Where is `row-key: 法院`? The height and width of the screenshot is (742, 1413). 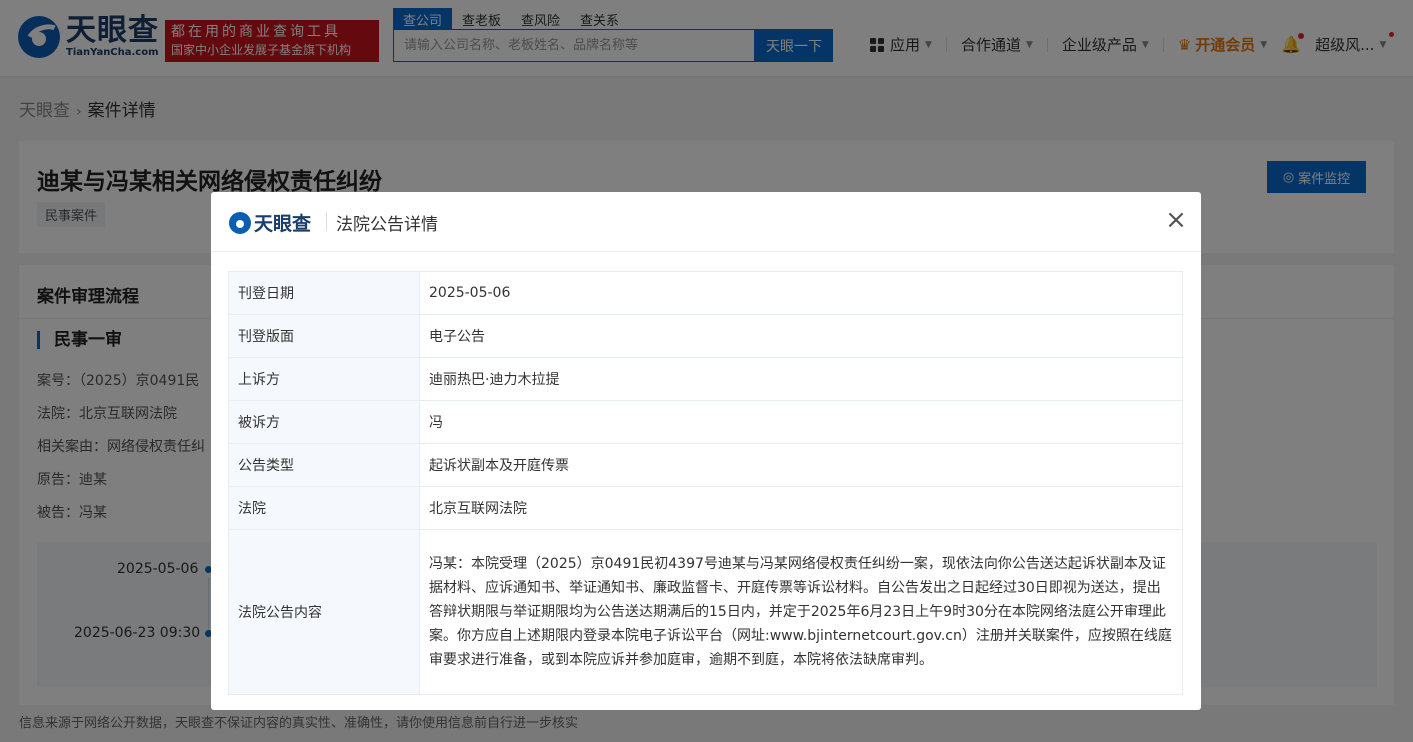 row-key: 法院 is located at coordinates (324, 508).